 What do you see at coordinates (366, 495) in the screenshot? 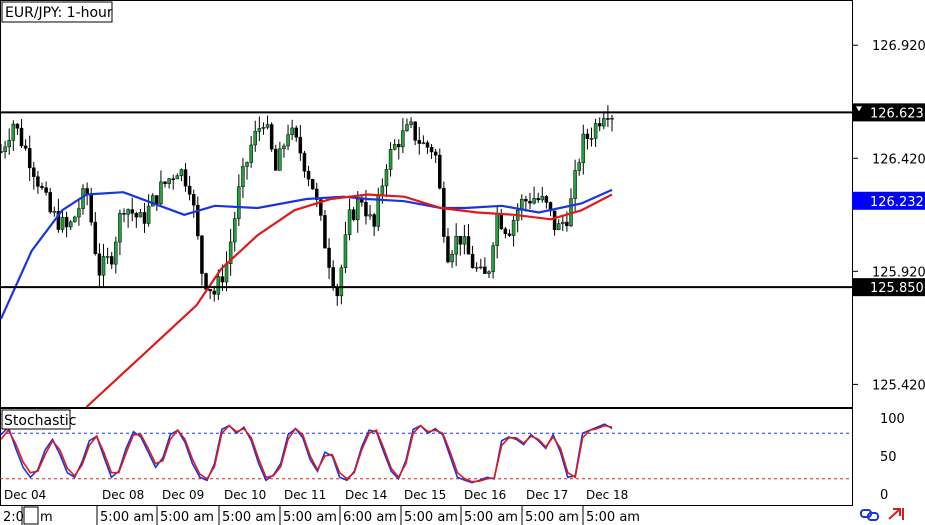
I see `date-label: Dec 14` at bounding box center [366, 495].